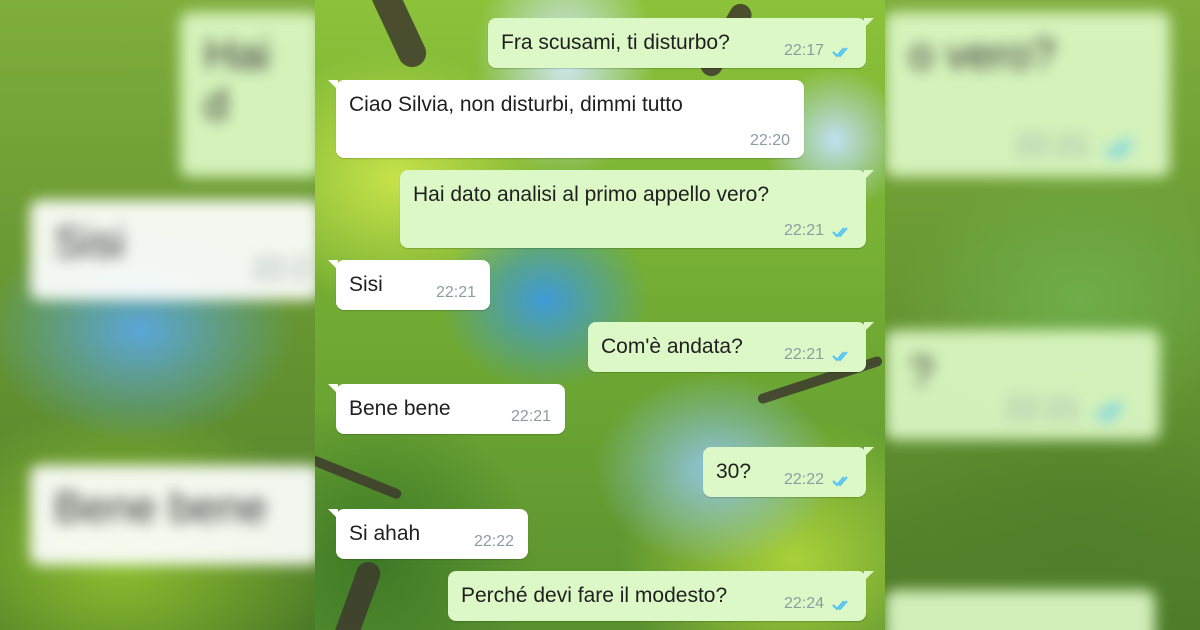 The height and width of the screenshot is (630, 1200). Describe the element at coordinates (409, 285) in the screenshot. I see `message-bubble-incoming: Sisi 22:21` at that location.